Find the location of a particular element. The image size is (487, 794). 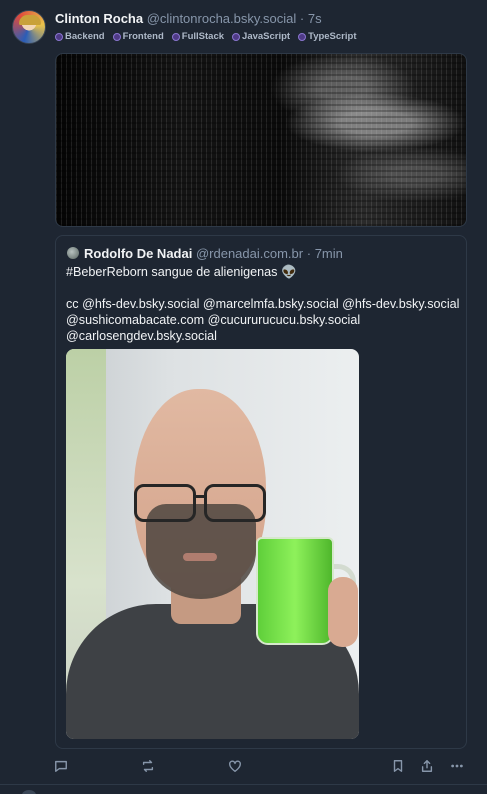

quoted-author-name: Rodolfo De Nadai is located at coordinates (138, 253).